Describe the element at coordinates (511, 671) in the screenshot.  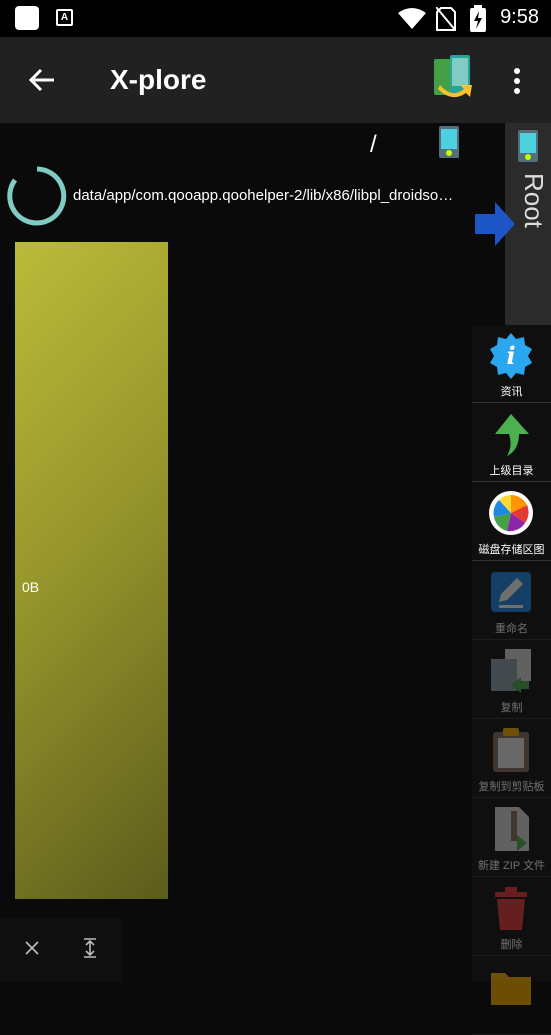
I see `copy-icon` at that location.